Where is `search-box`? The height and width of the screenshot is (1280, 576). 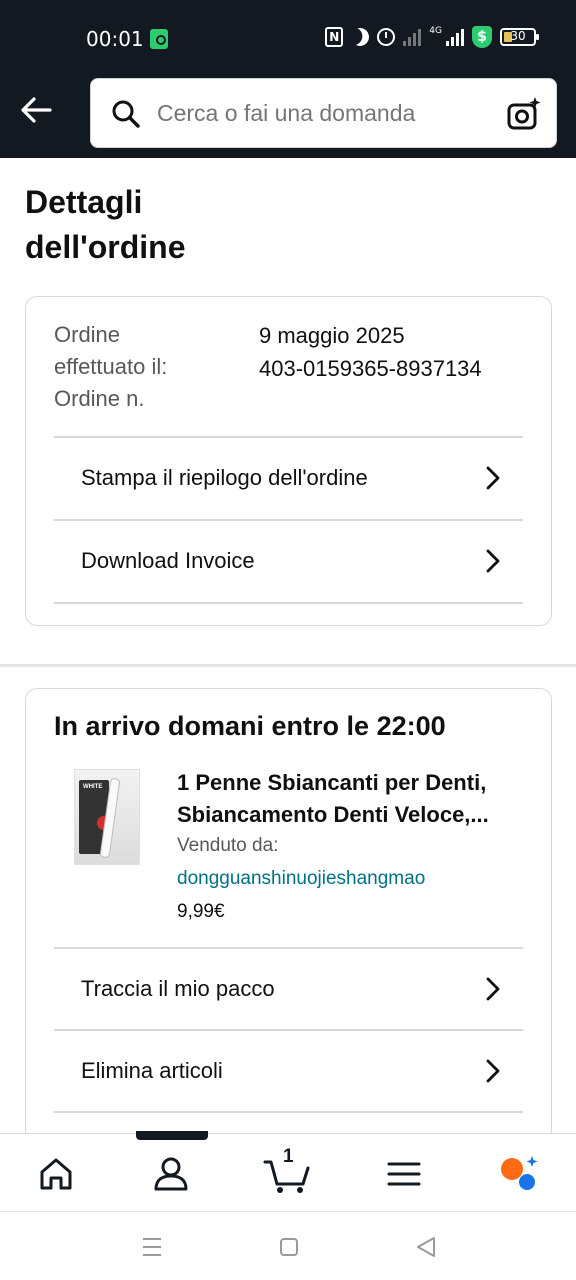
search-box is located at coordinates (323, 113).